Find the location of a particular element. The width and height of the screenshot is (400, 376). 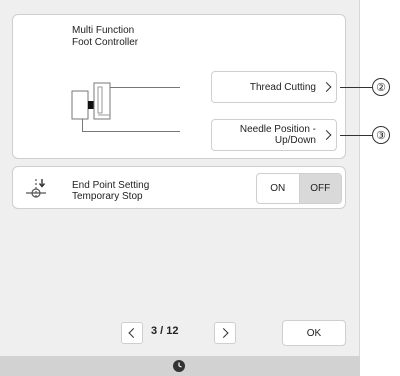

previous-page-button is located at coordinates (132, 333).